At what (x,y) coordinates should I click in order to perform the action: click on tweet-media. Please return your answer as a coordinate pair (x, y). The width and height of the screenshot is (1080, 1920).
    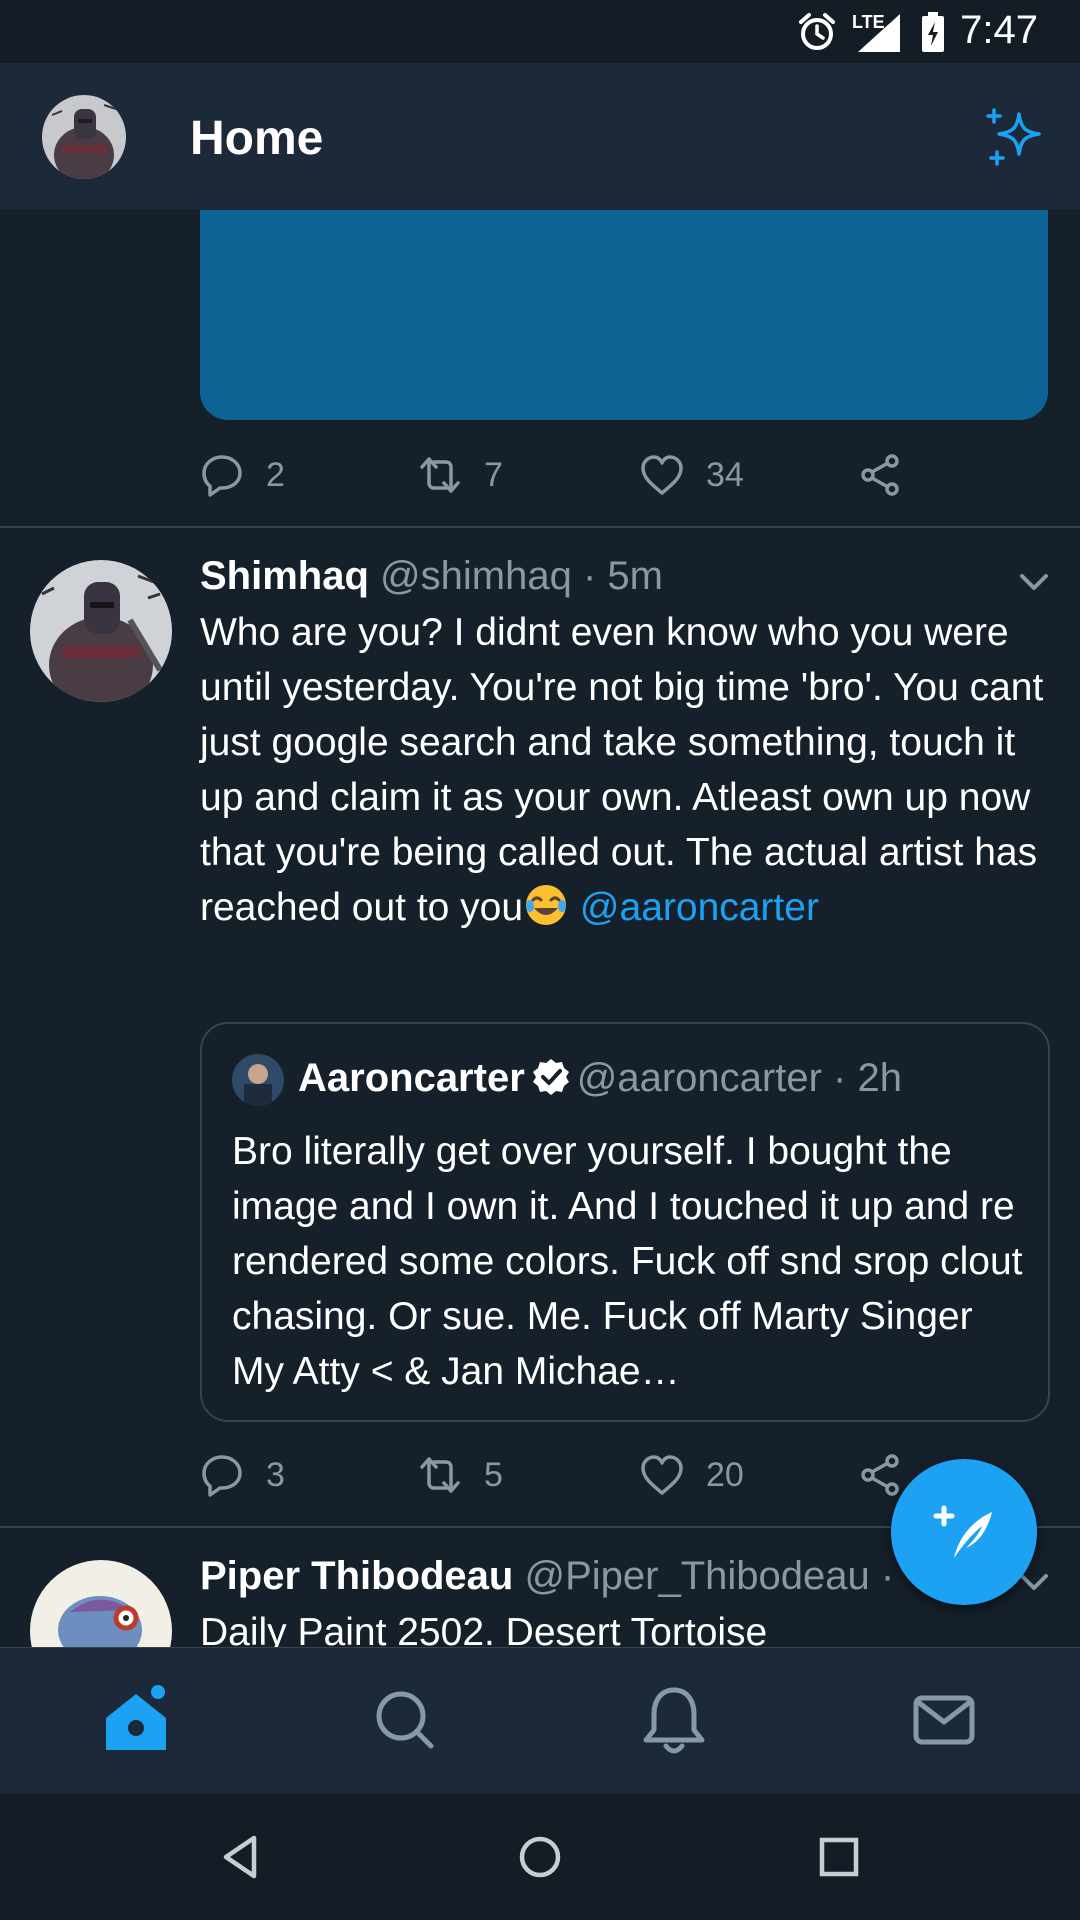
    Looking at the image, I should click on (624, 315).